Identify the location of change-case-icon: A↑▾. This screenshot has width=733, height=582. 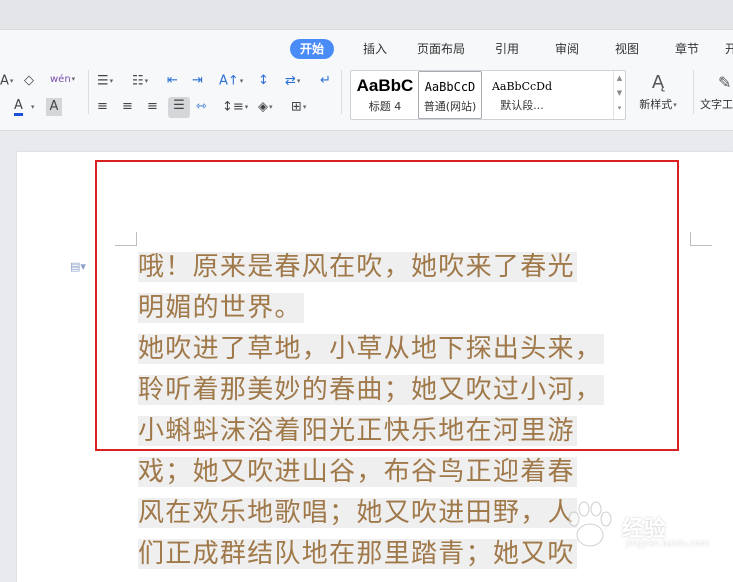
(231, 81).